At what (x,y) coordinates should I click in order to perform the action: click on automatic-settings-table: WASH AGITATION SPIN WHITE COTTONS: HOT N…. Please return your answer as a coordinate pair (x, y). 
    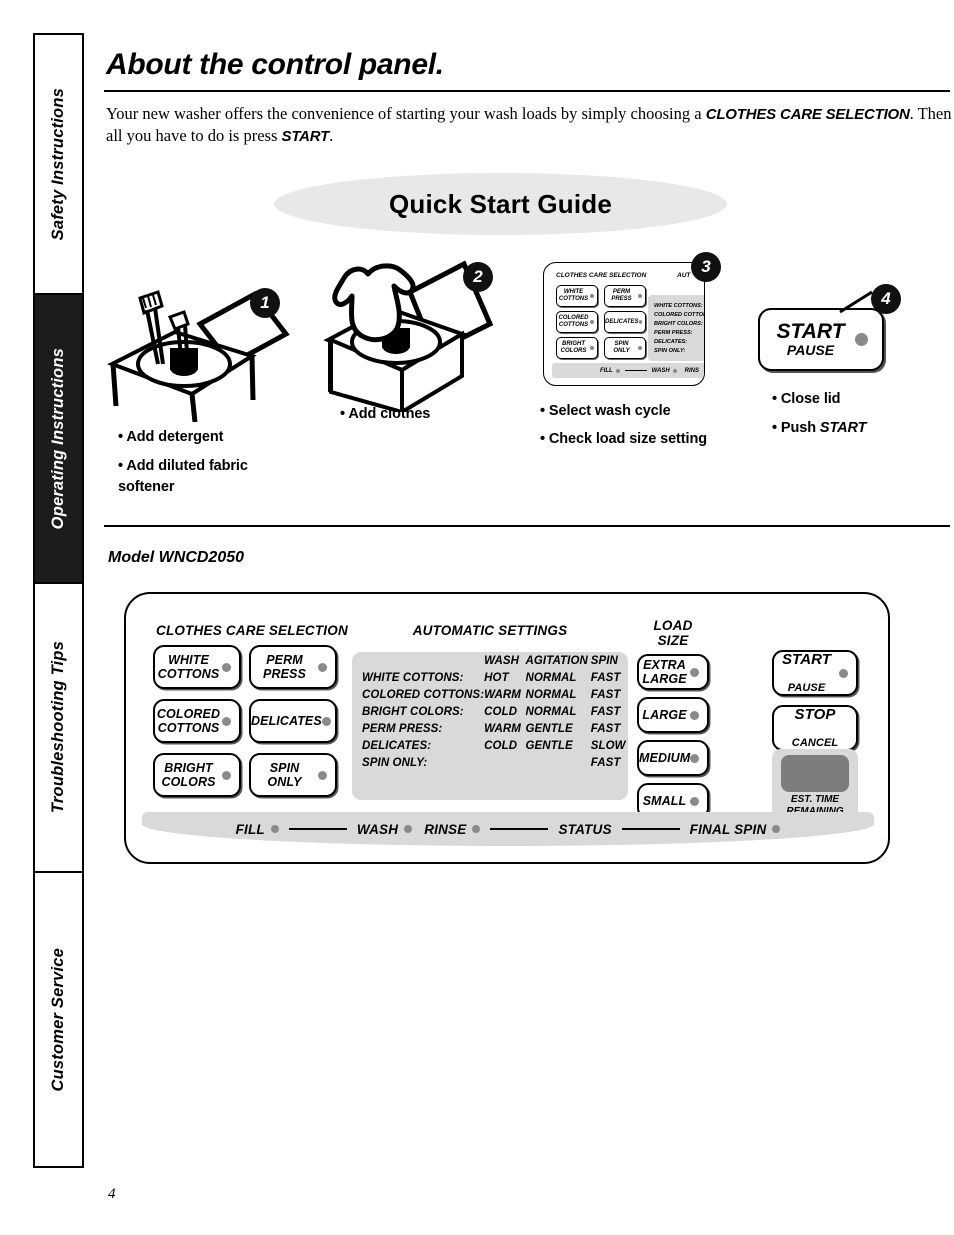
    Looking at the image, I should click on (490, 726).